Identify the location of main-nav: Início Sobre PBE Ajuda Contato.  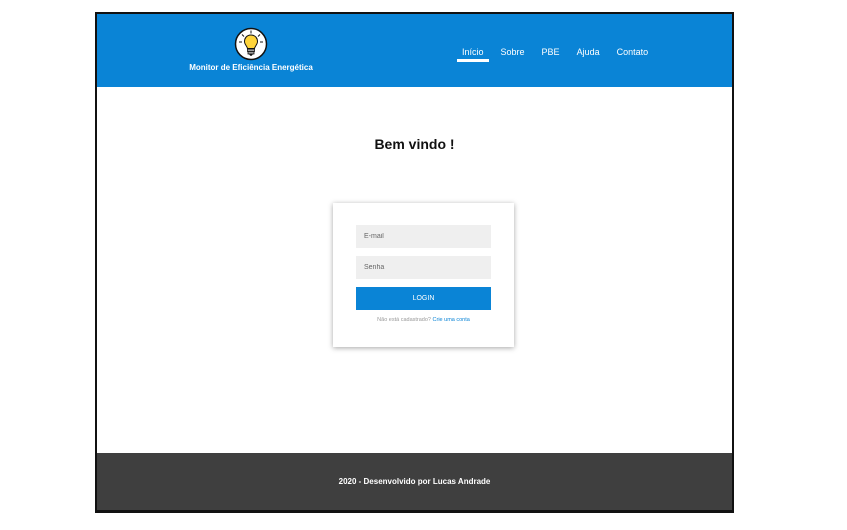
(558, 54).